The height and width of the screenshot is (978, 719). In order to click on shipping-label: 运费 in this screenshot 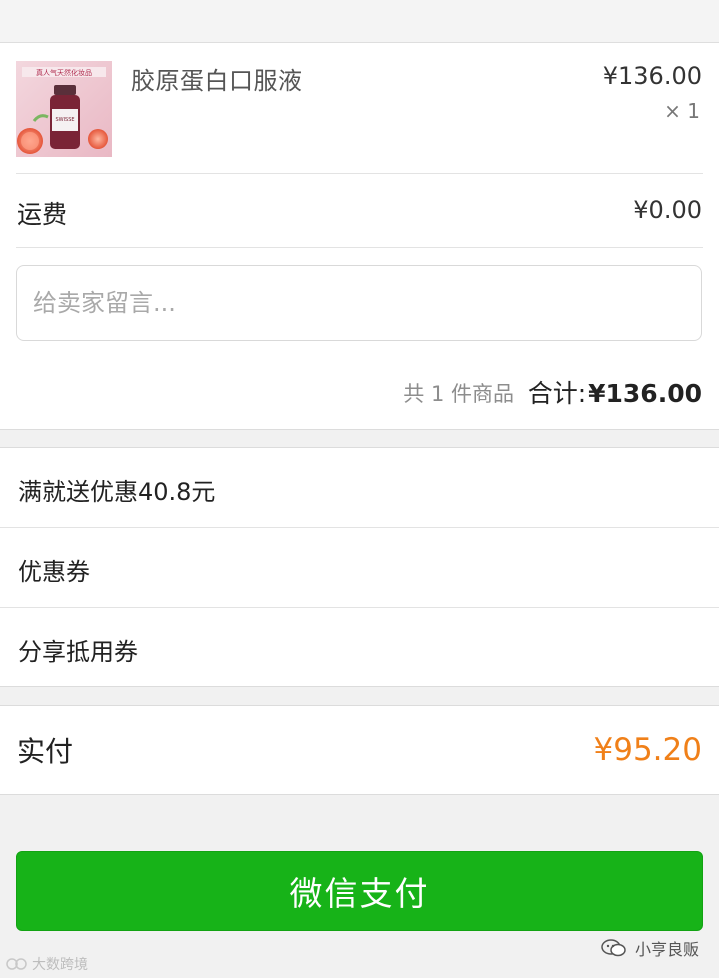, I will do `click(42, 214)`.